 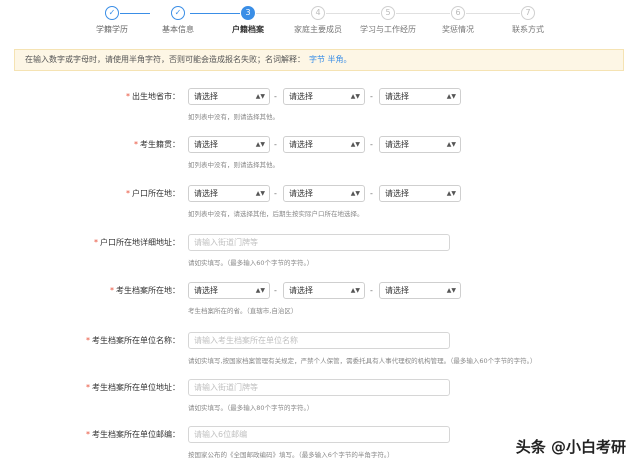 I want to click on step-number: 5, so click(x=388, y=13).